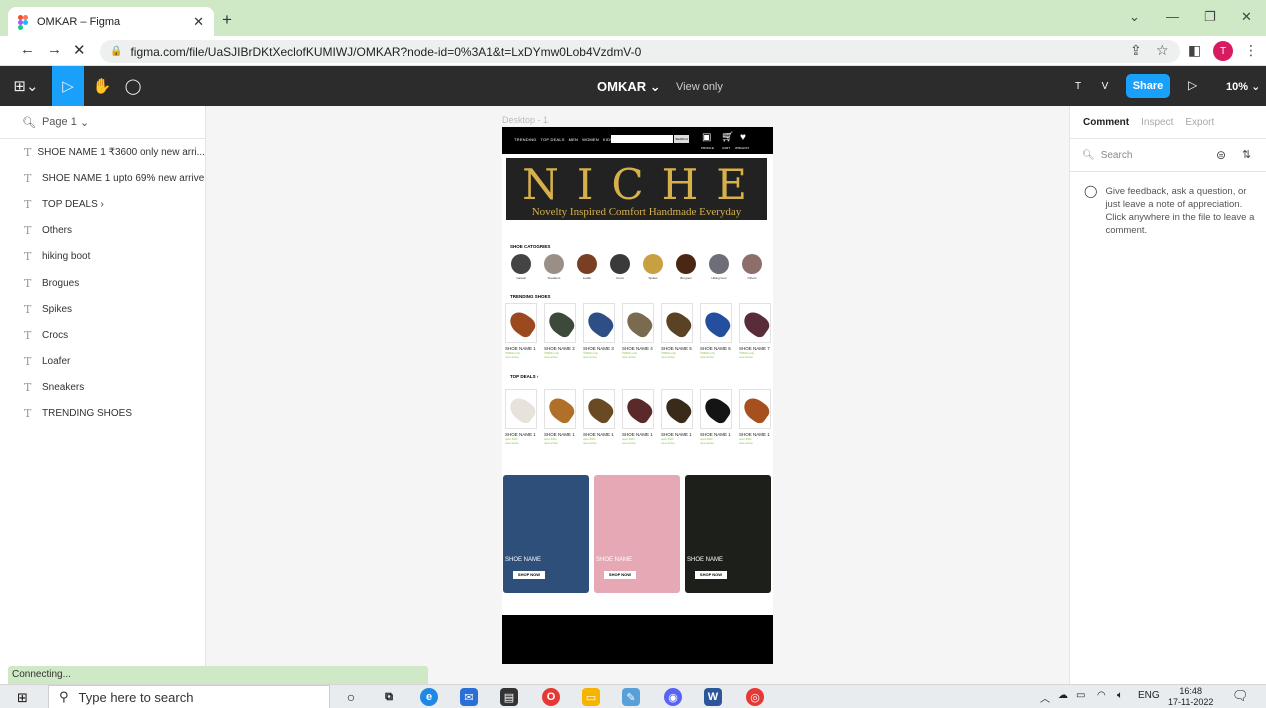 The width and height of the screenshot is (1266, 708). I want to click on tab-inspect: Inspect, so click(1157, 122).